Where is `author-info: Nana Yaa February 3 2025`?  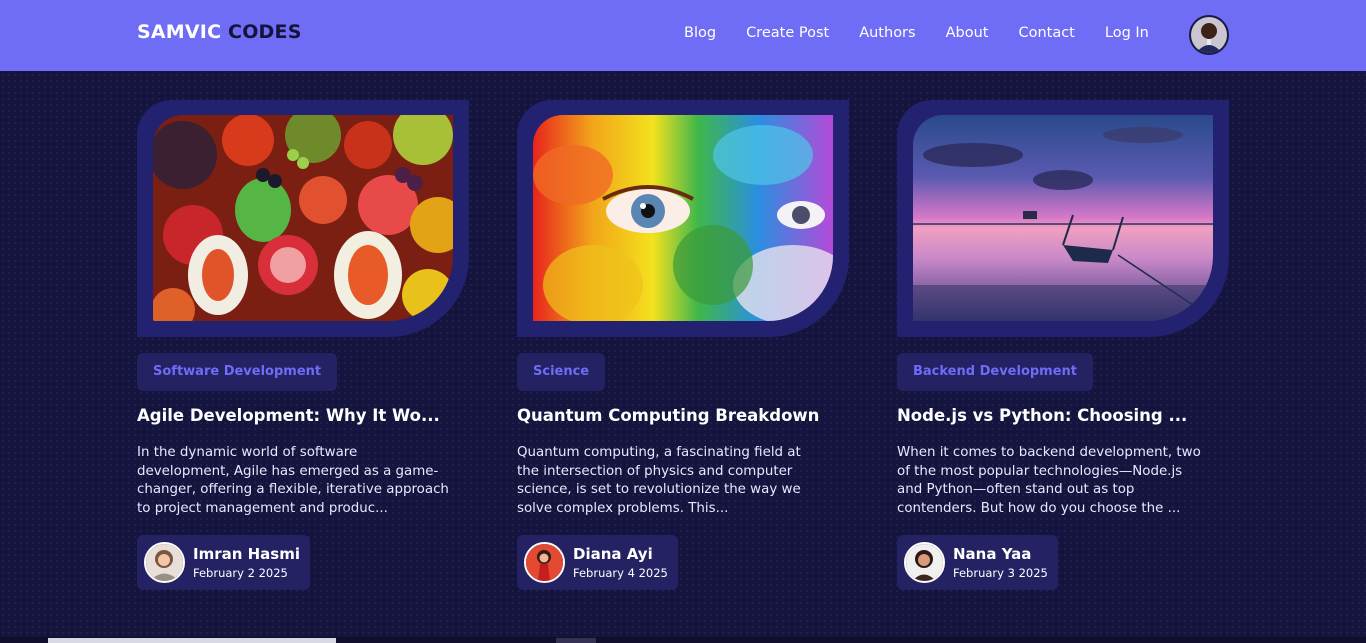
author-info: Nana Yaa February 3 2025 is located at coordinates (1000, 562).